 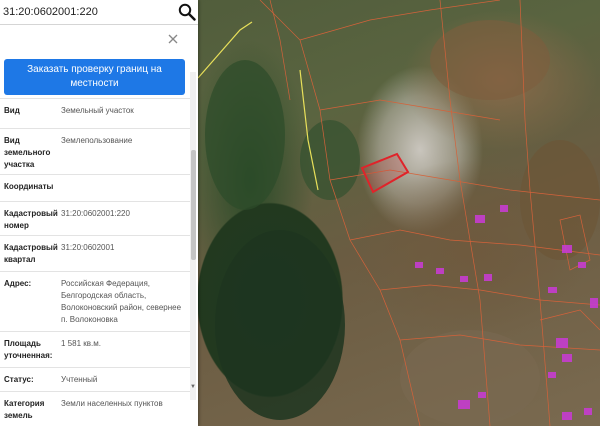 I want to click on property-value: Учтенный, so click(x=79, y=379).